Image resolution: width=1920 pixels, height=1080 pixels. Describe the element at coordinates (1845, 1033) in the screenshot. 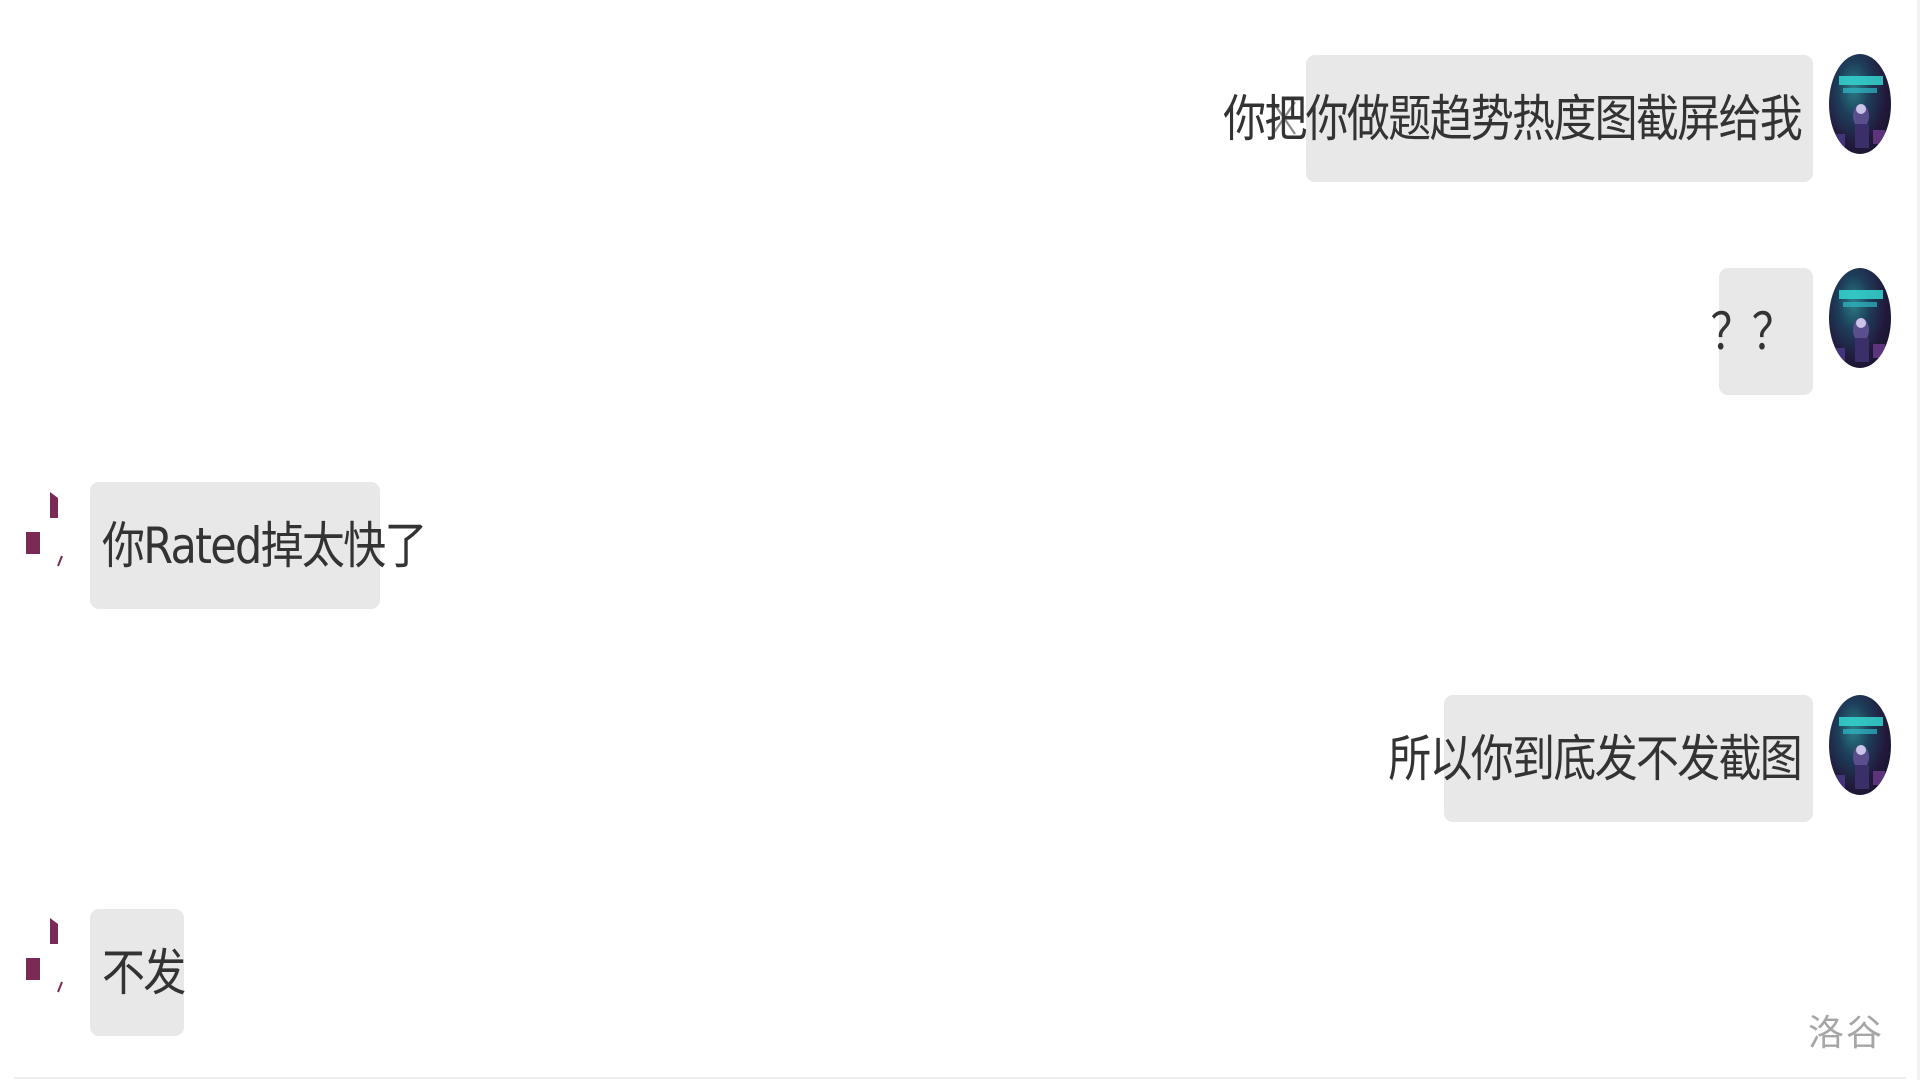

I see `watermark-text: 洛谷` at that location.